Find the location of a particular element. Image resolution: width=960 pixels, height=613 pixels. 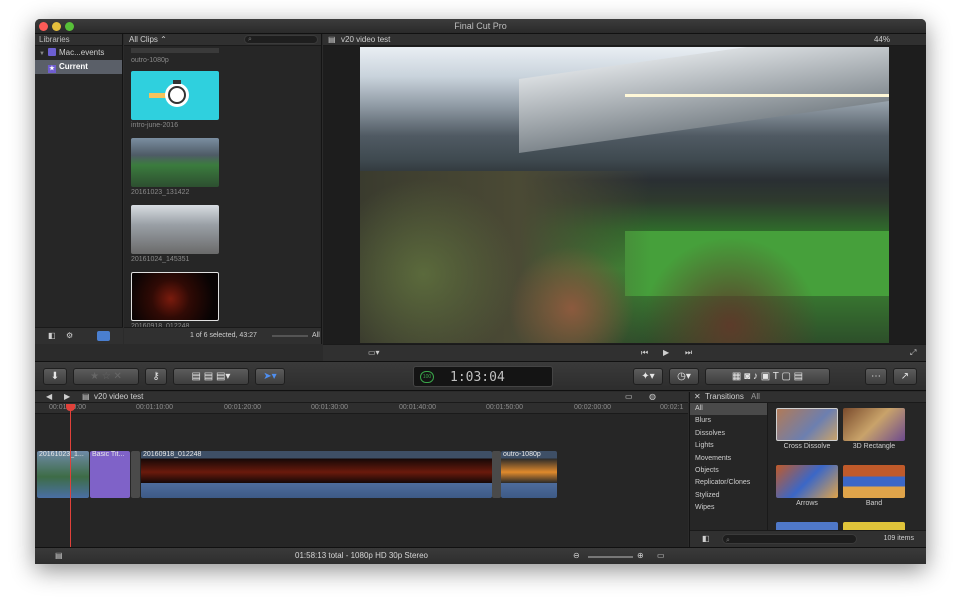

clip-20161024: 20161024_145351 is located at coordinates (175, 234).